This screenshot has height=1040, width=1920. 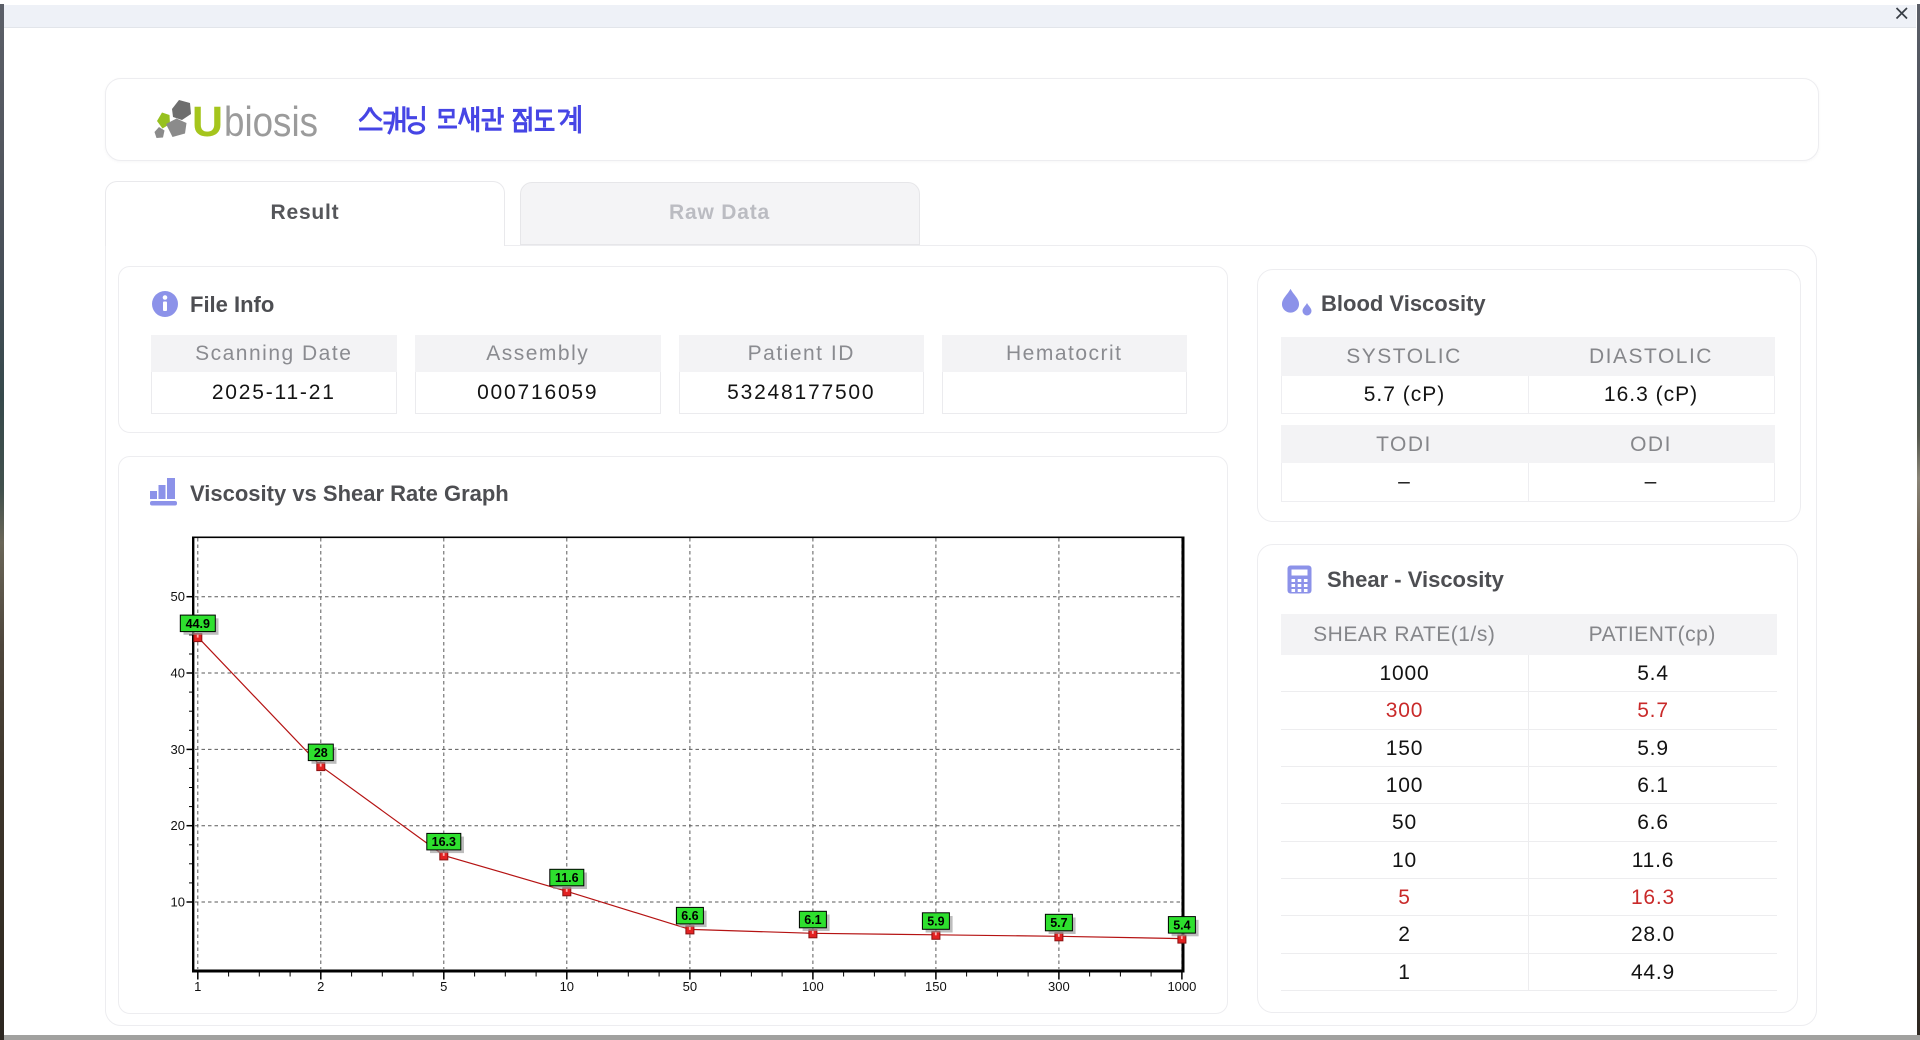 What do you see at coordinates (320, 986) in the screenshot?
I see `svg-text: 2` at bounding box center [320, 986].